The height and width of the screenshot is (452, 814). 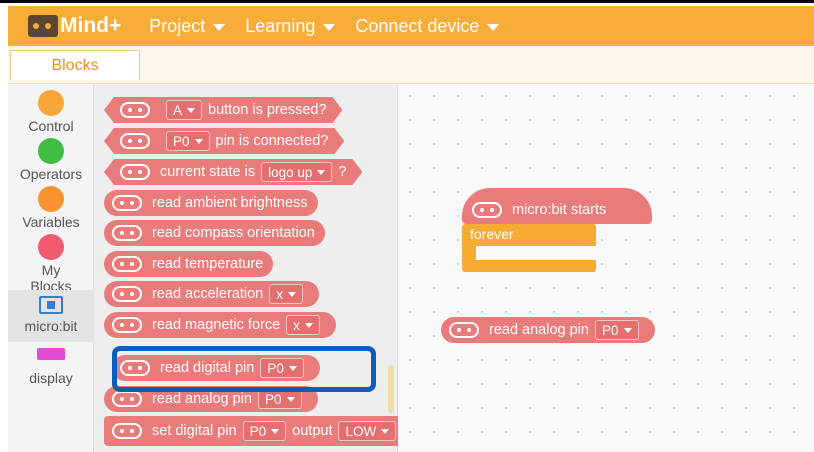 What do you see at coordinates (51, 174) in the screenshot?
I see `category-label: Operators` at bounding box center [51, 174].